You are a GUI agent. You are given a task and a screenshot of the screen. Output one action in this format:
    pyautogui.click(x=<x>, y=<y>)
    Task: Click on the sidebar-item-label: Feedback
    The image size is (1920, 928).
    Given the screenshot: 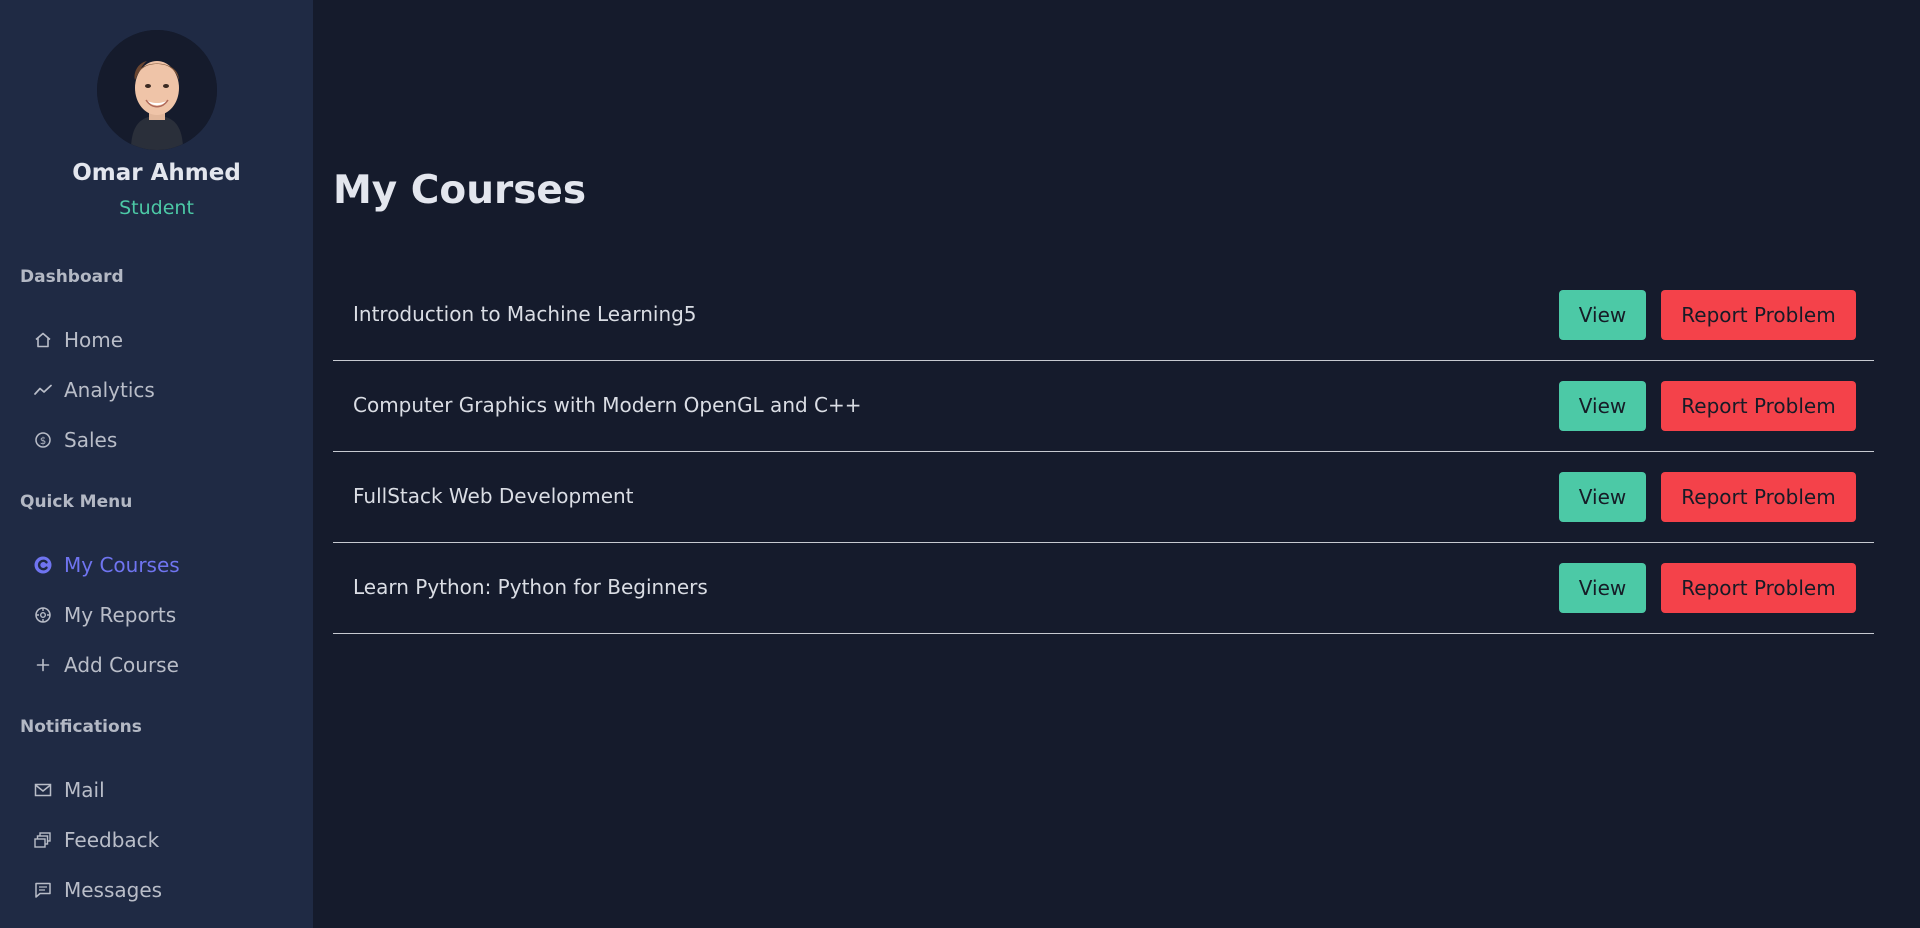 What is the action you would take?
    pyautogui.click(x=112, y=840)
    